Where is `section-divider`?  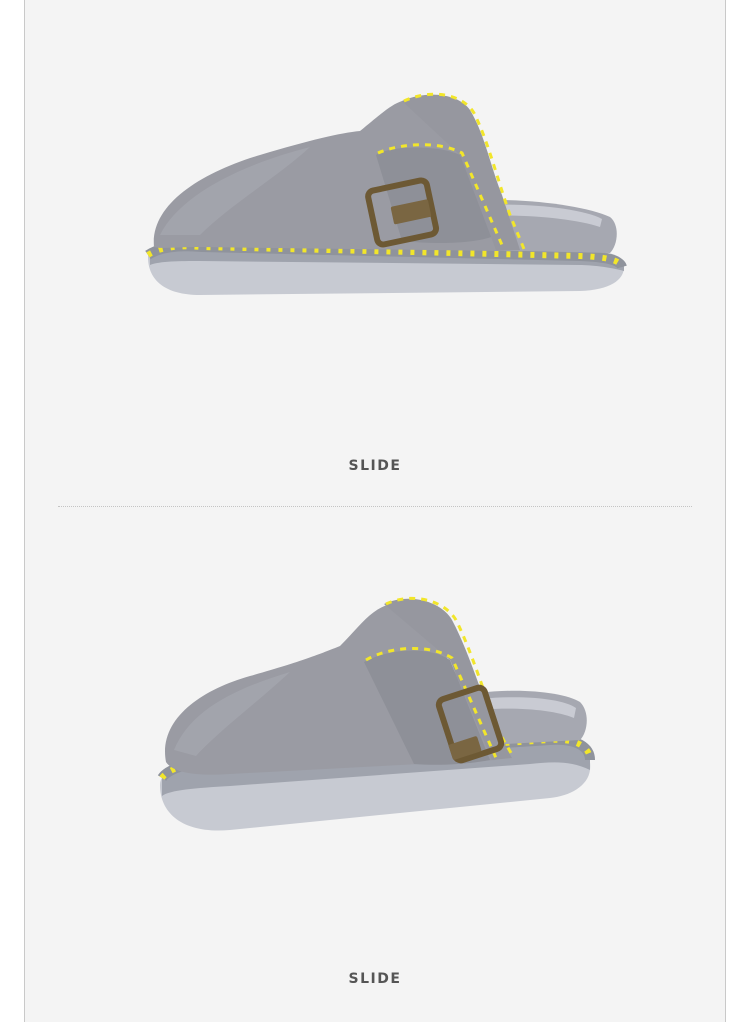
section-divider is located at coordinates (375, 506).